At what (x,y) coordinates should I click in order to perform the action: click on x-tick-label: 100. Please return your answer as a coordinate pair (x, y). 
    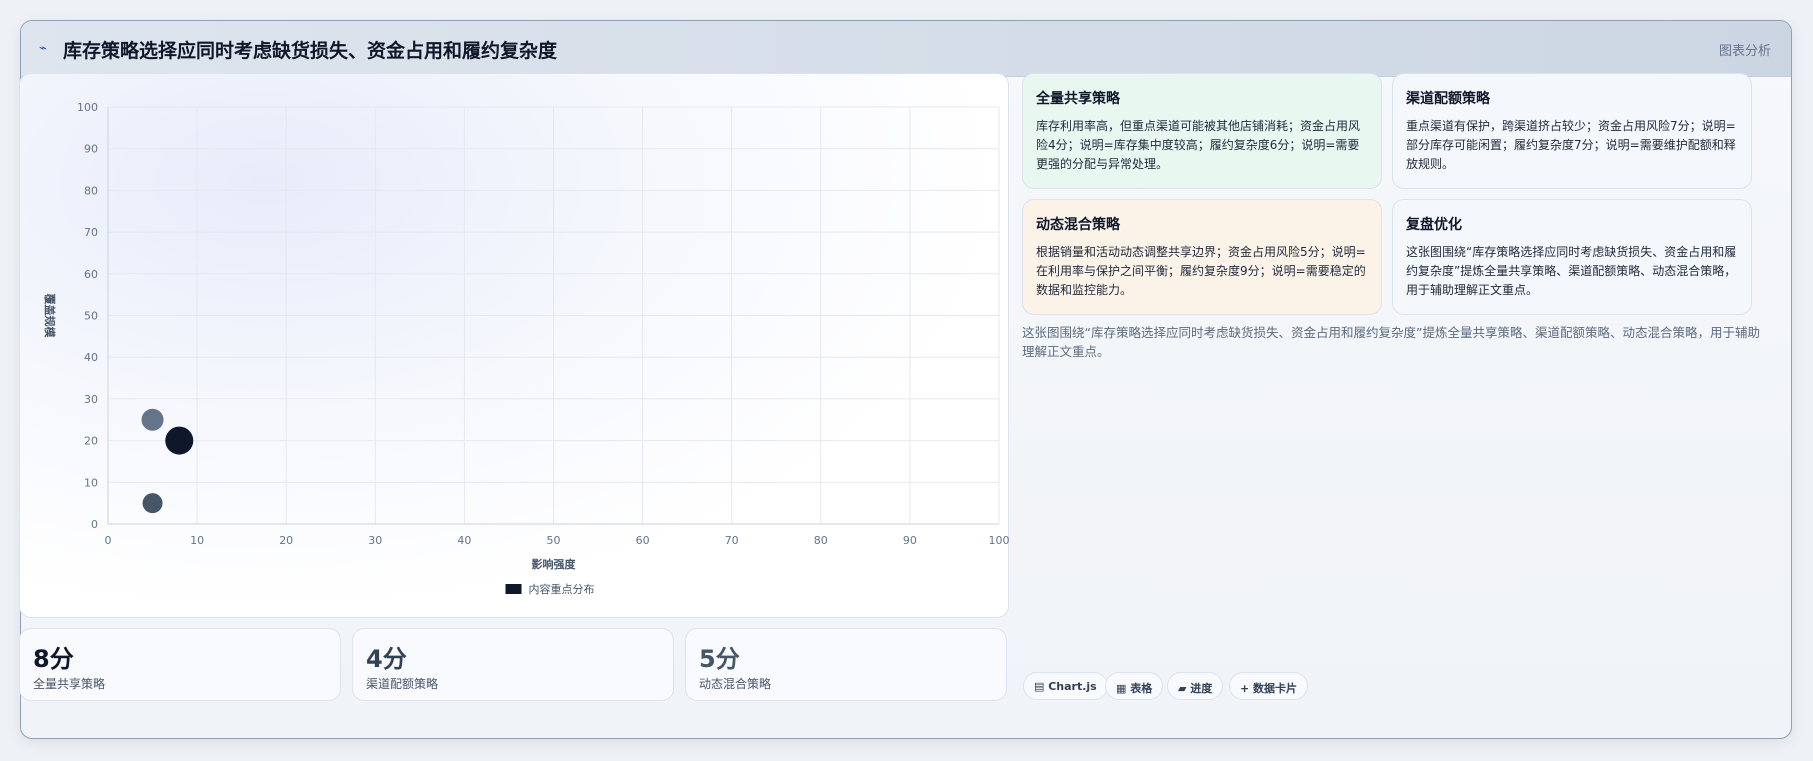
    Looking at the image, I should click on (999, 540).